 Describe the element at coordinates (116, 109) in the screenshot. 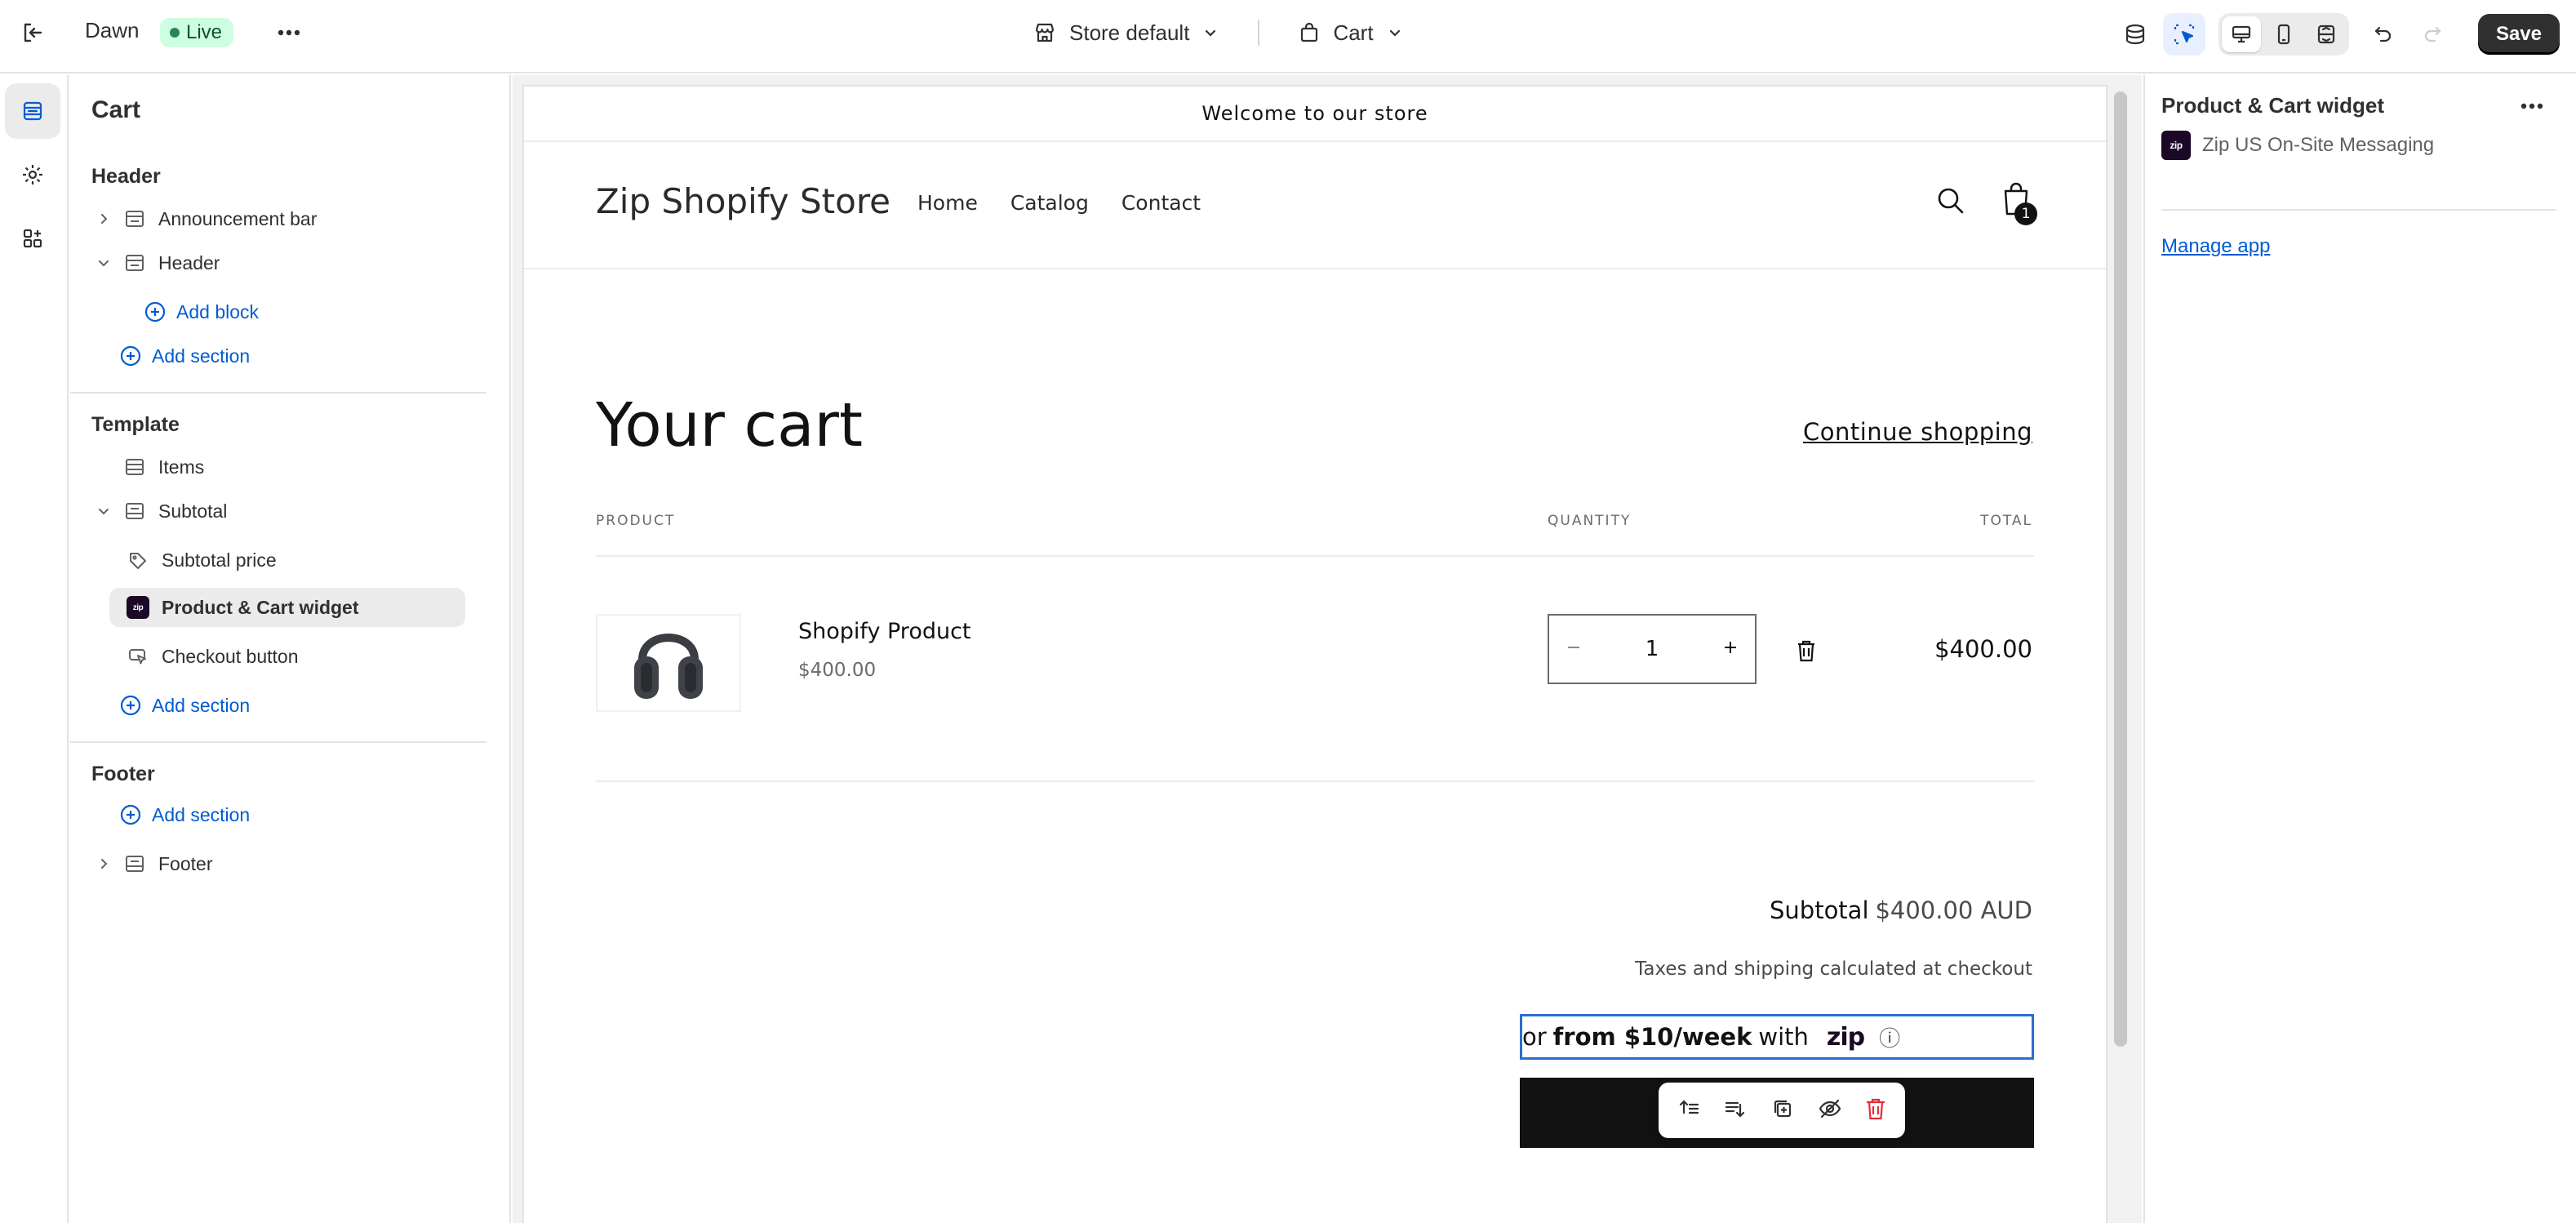

I see `panel-title: Cart` at that location.